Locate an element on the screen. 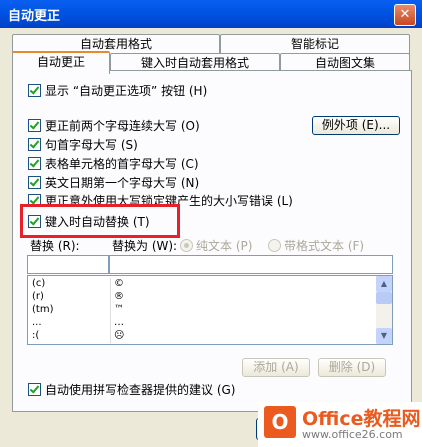 This screenshot has width=422, height=447. formatted-text-option: 带格式文本 (F) is located at coordinates (316, 245).